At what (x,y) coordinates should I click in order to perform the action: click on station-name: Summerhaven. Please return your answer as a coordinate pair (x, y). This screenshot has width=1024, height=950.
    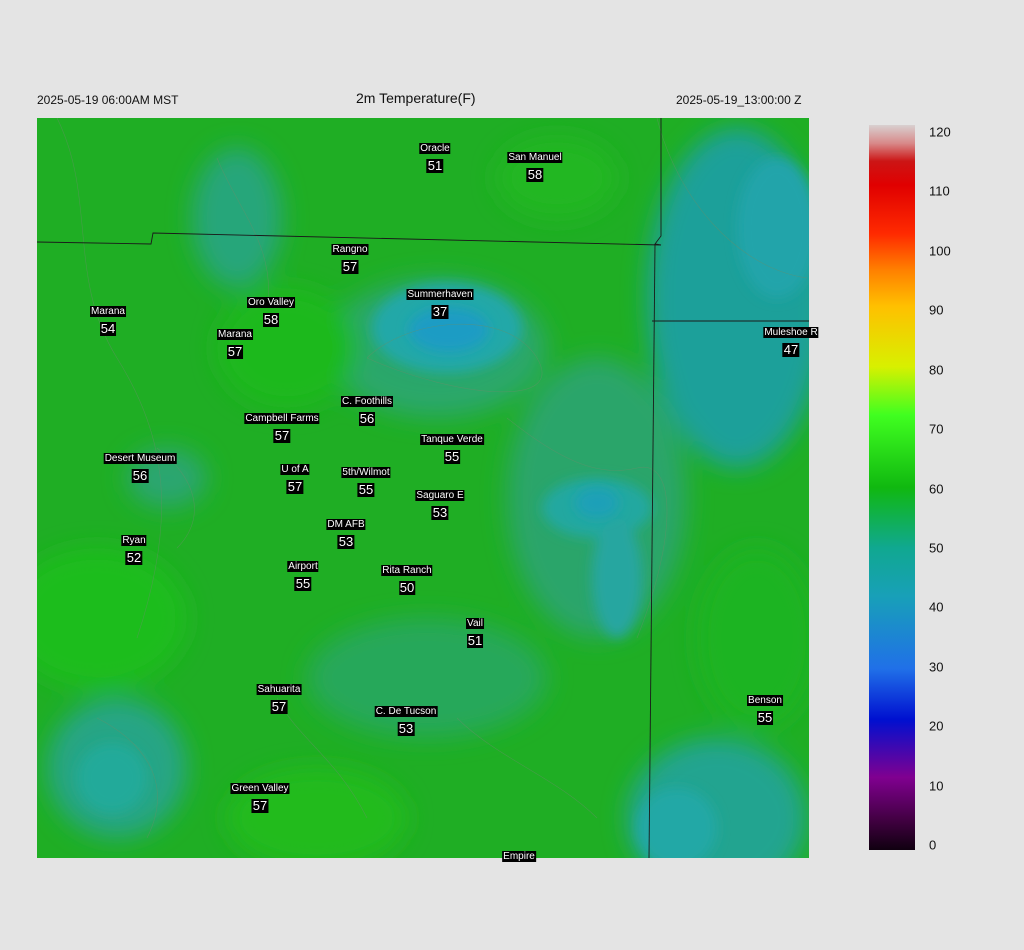
    Looking at the image, I should click on (440, 294).